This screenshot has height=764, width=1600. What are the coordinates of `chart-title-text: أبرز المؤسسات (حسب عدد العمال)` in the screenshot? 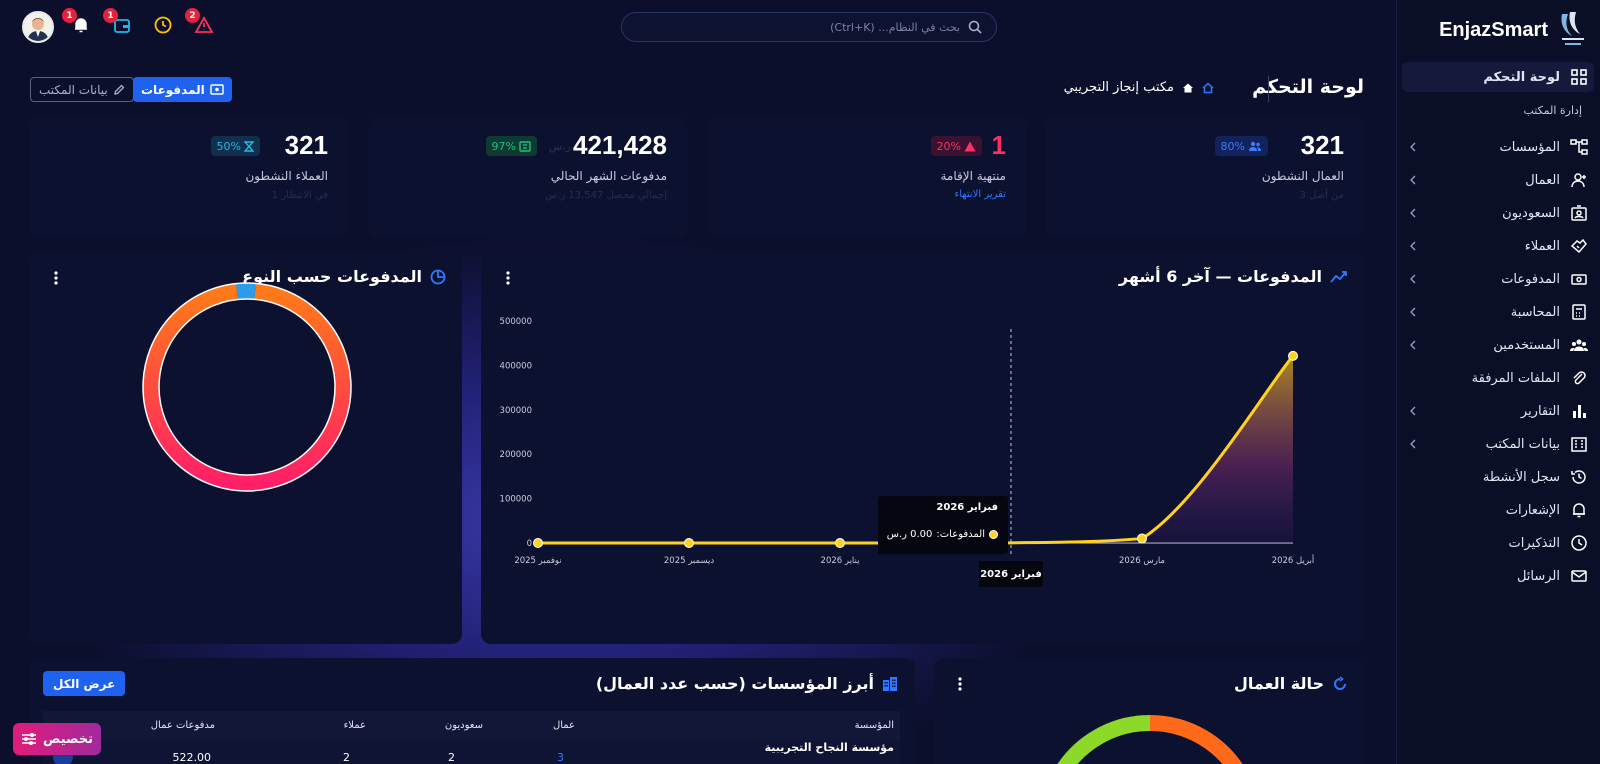 It's located at (734, 683).